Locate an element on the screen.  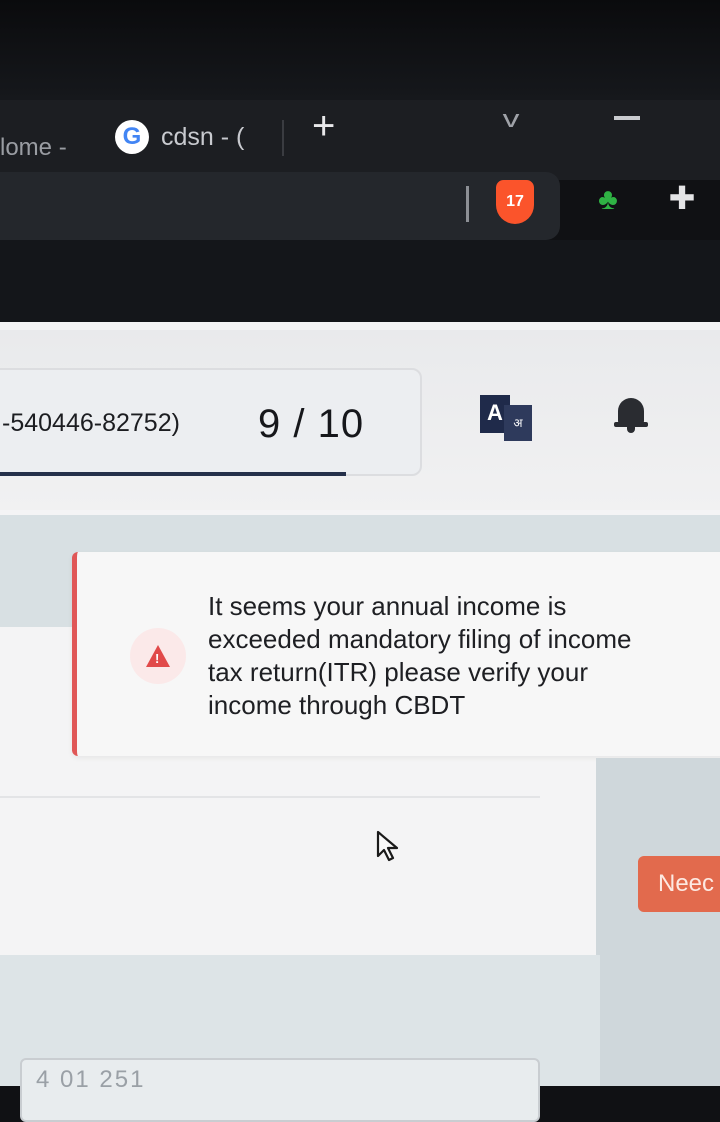
divider is located at coordinates (270, 797).